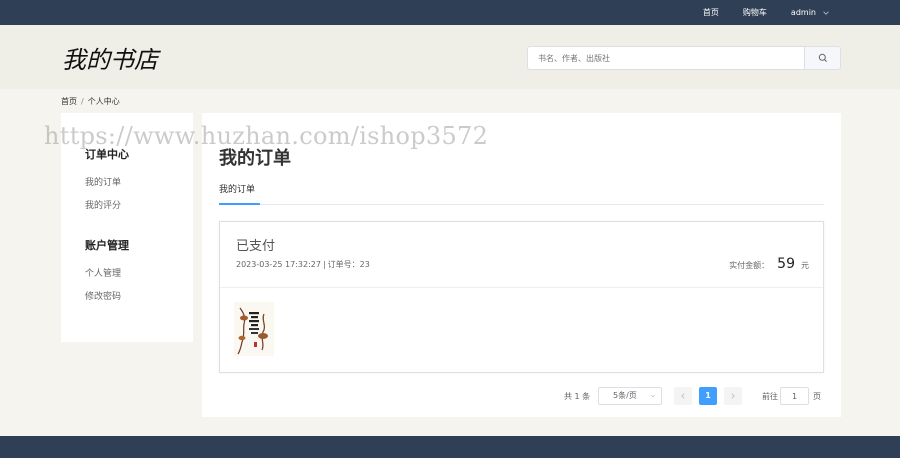 The width and height of the screenshot is (900, 458). Describe the element at coordinates (110, 57) in the screenshot. I see `site-logo: 我的书店` at that location.